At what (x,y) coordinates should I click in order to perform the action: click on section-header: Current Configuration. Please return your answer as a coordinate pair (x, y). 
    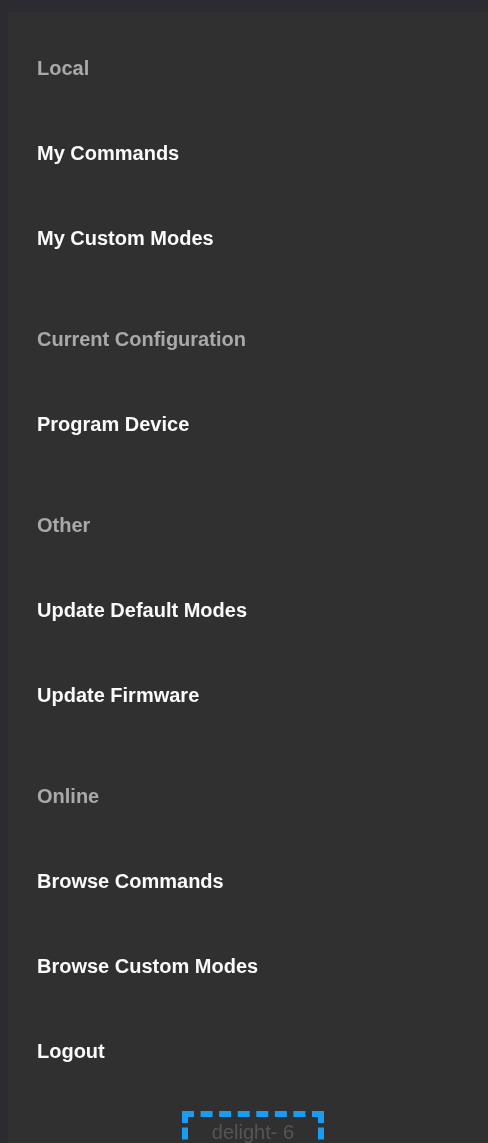
    Looking at the image, I should click on (141, 339).